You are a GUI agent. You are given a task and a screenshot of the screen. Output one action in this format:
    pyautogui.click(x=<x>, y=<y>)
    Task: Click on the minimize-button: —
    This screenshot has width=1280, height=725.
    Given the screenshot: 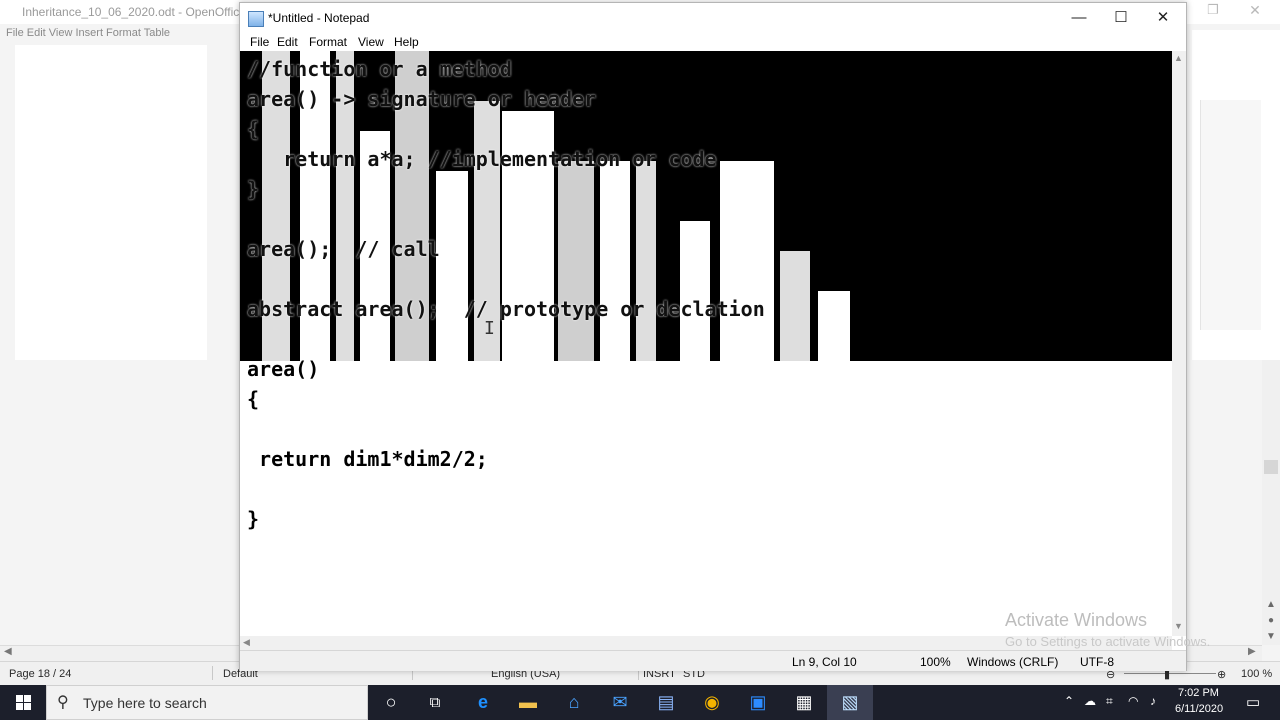 What is the action you would take?
    pyautogui.click(x=1079, y=18)
    